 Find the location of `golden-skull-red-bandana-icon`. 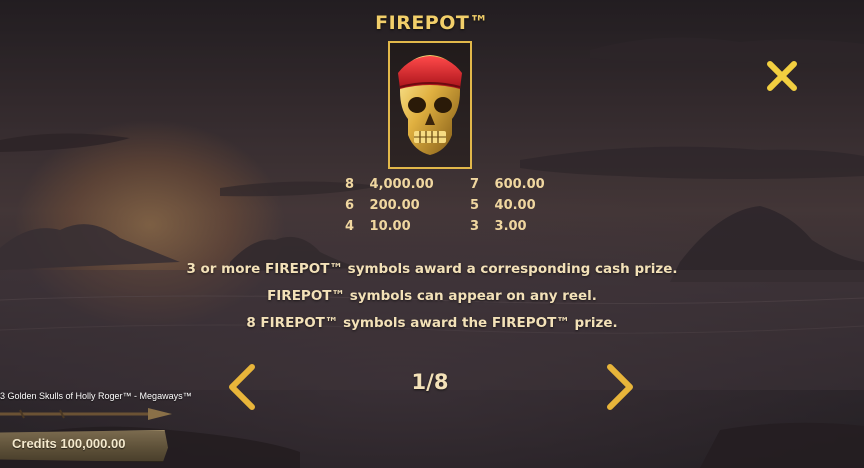

golden-skull-red-bandana-icon is located at coordinates (430, 105).